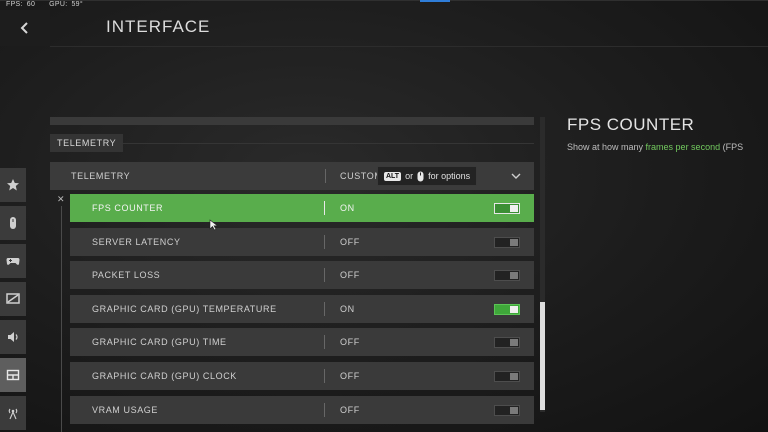  Describe the element at coordinates (302, 375) in the screenshot. I see `option-row-gpu-clock: GRAPHIC CARD (GPU) CLOCK OFF` at that location.